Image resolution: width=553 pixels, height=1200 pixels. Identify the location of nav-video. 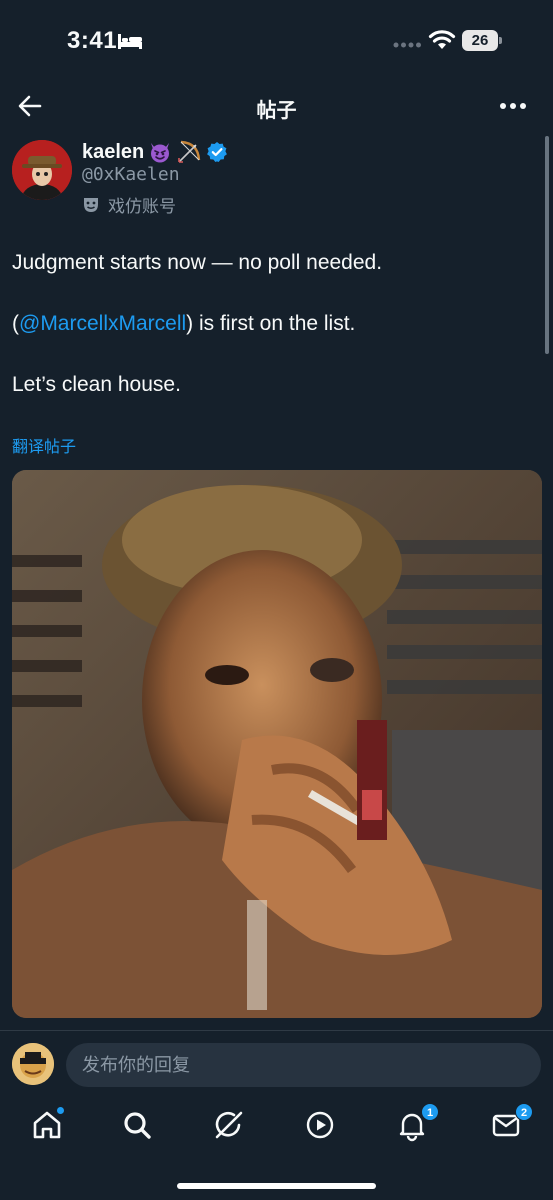
(320, 1125).